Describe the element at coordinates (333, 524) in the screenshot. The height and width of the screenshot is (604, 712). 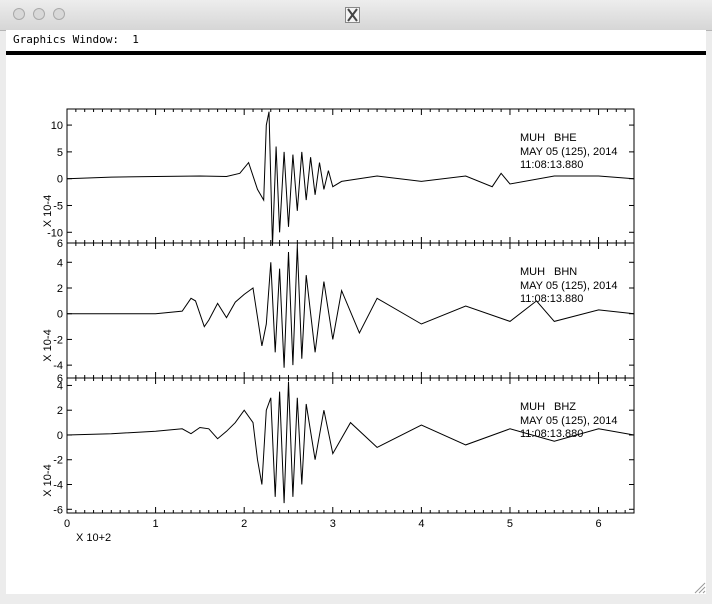
I see `x-tick-label: 3` at that location.